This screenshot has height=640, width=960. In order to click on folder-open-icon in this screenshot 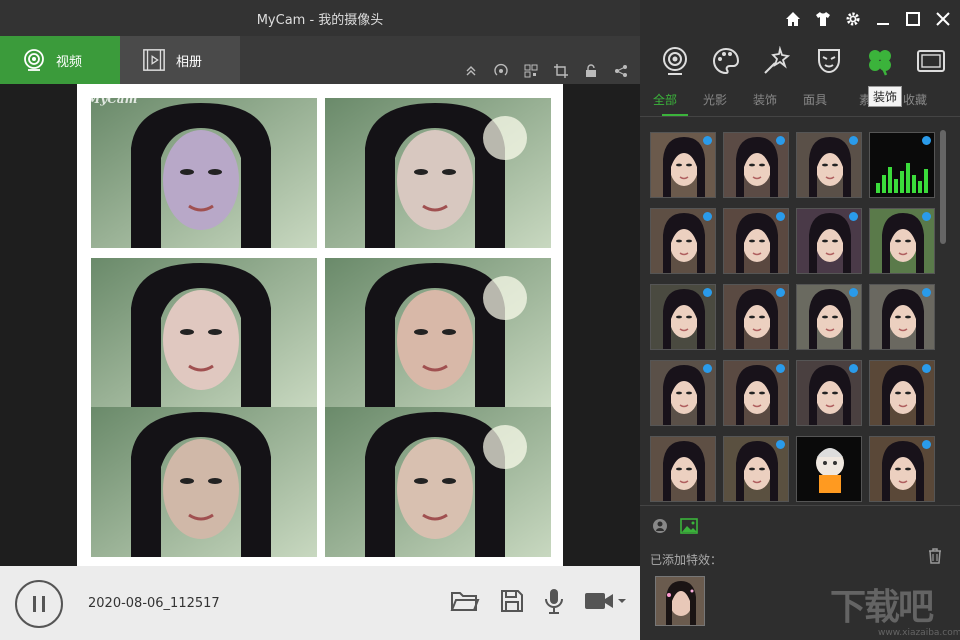, I will do `click(465, 601)`.